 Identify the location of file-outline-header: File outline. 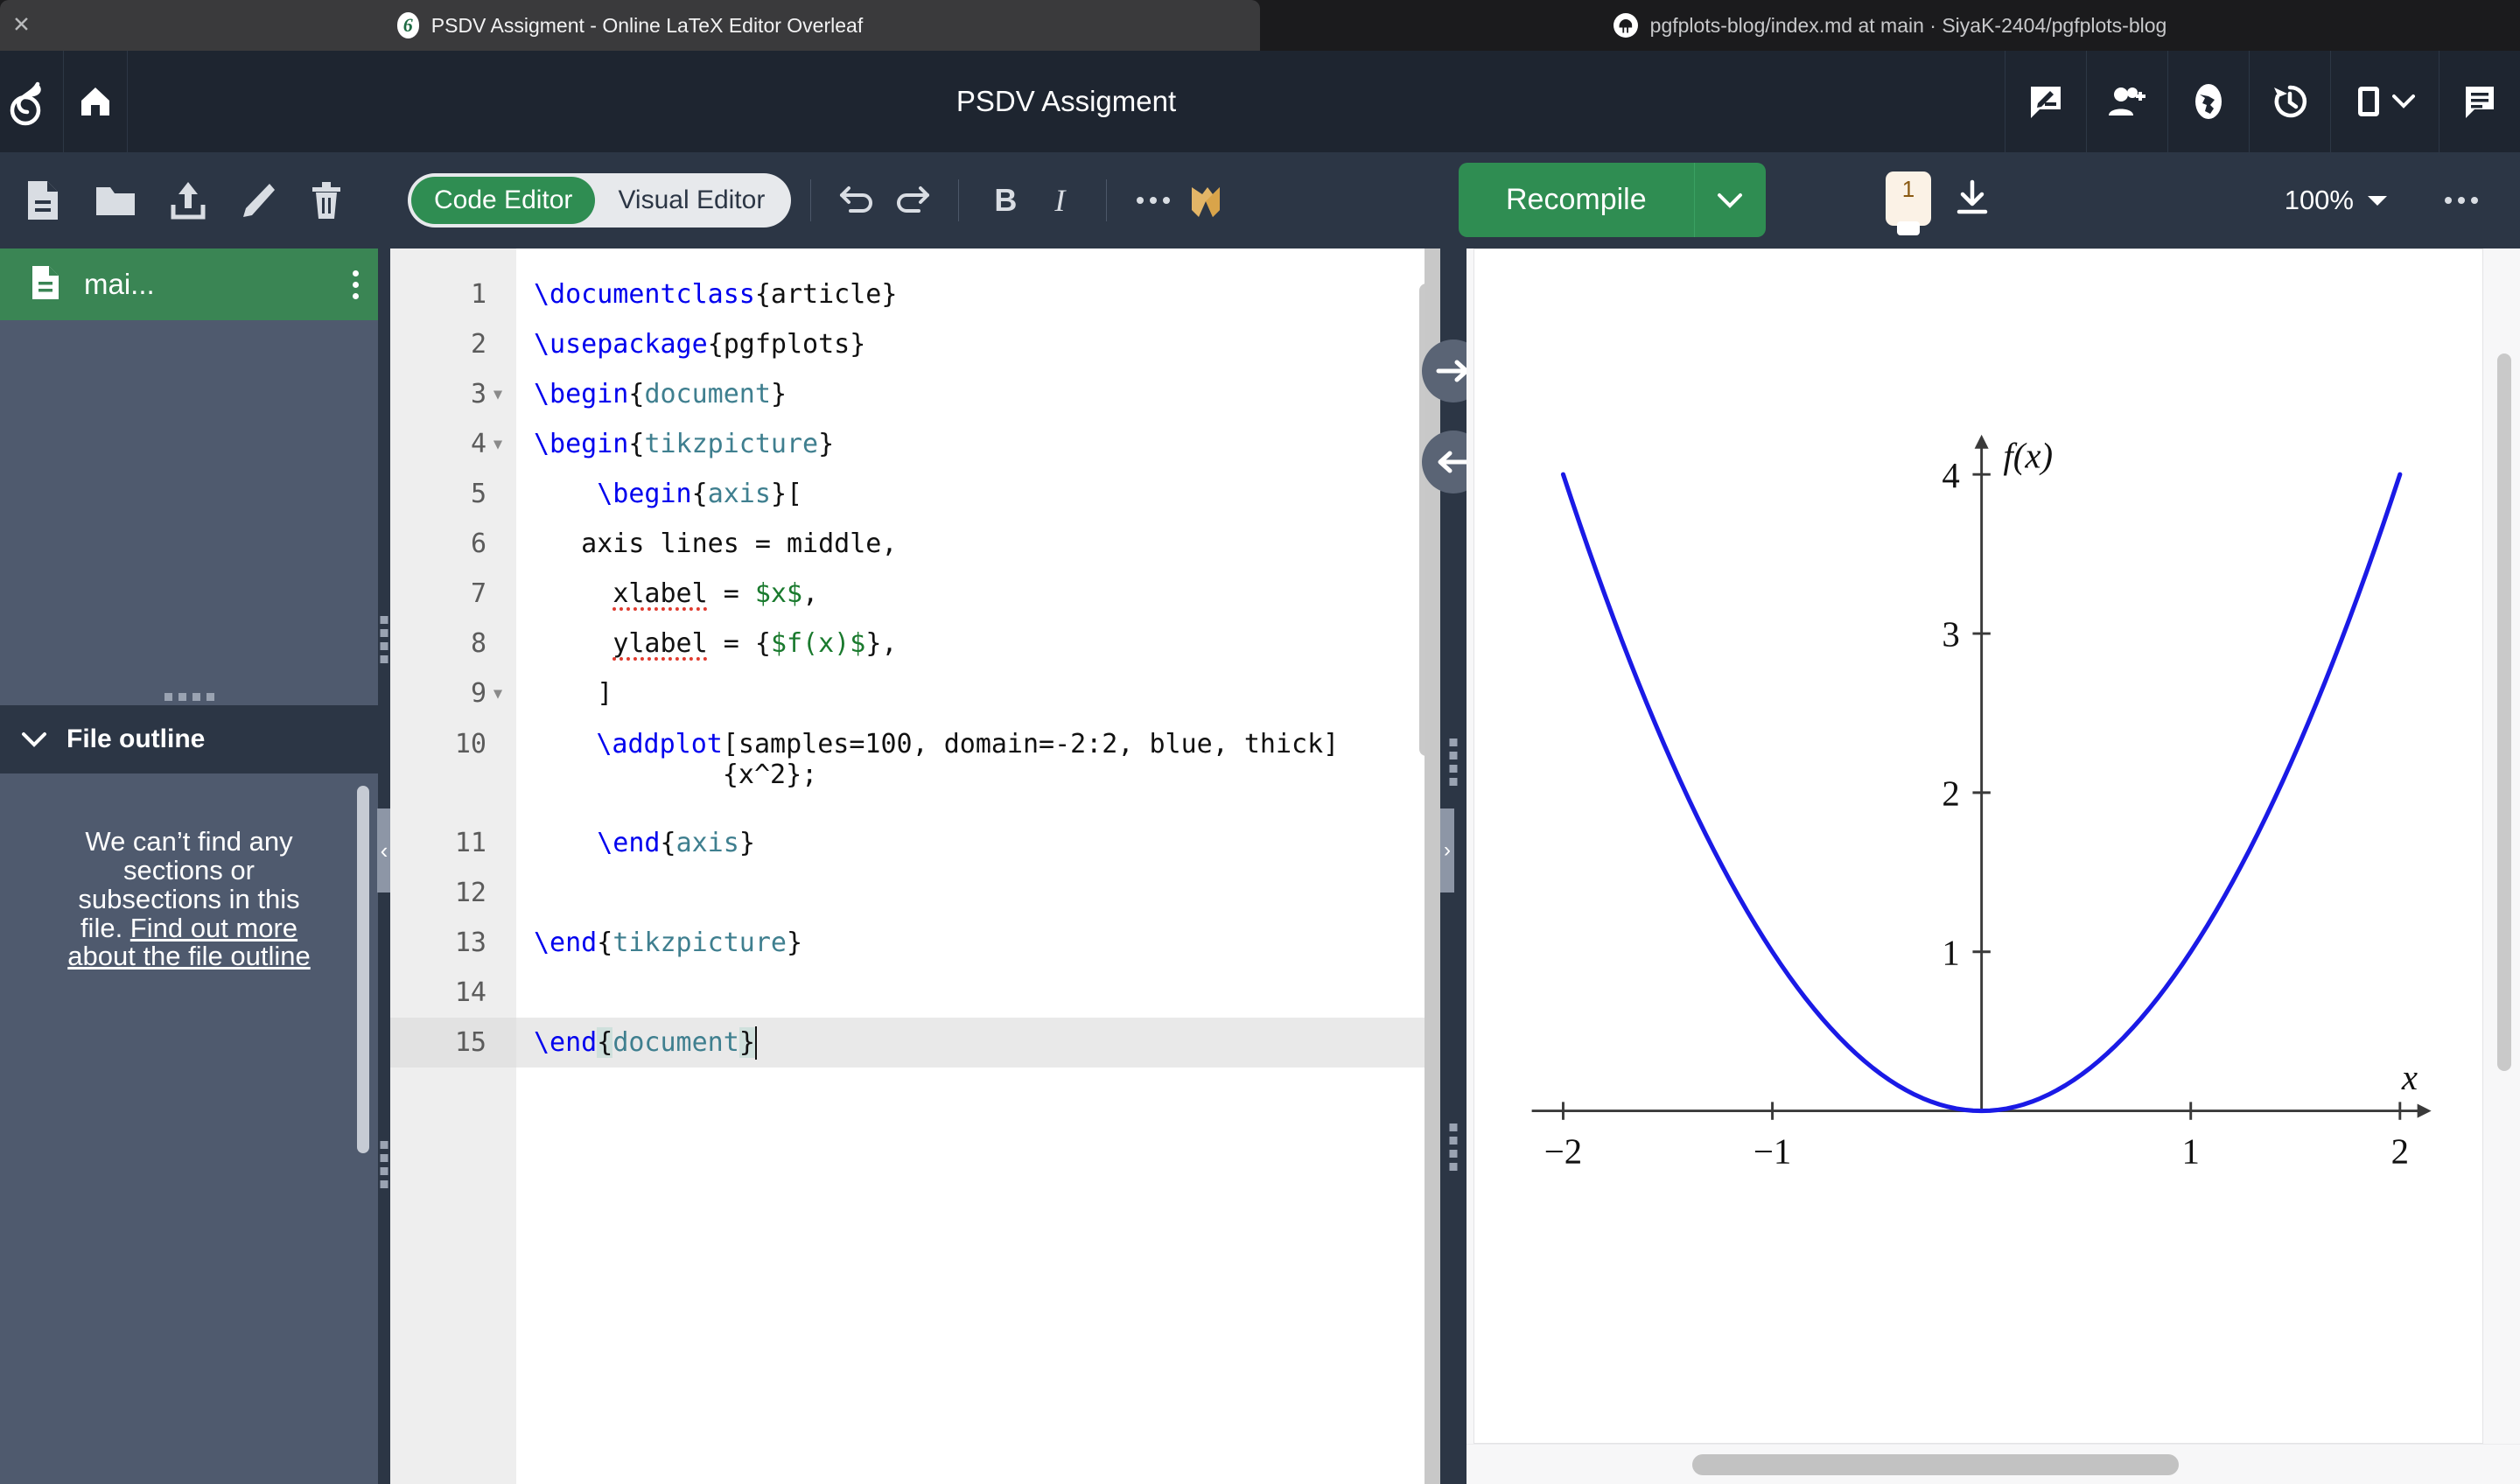
(189, 739).